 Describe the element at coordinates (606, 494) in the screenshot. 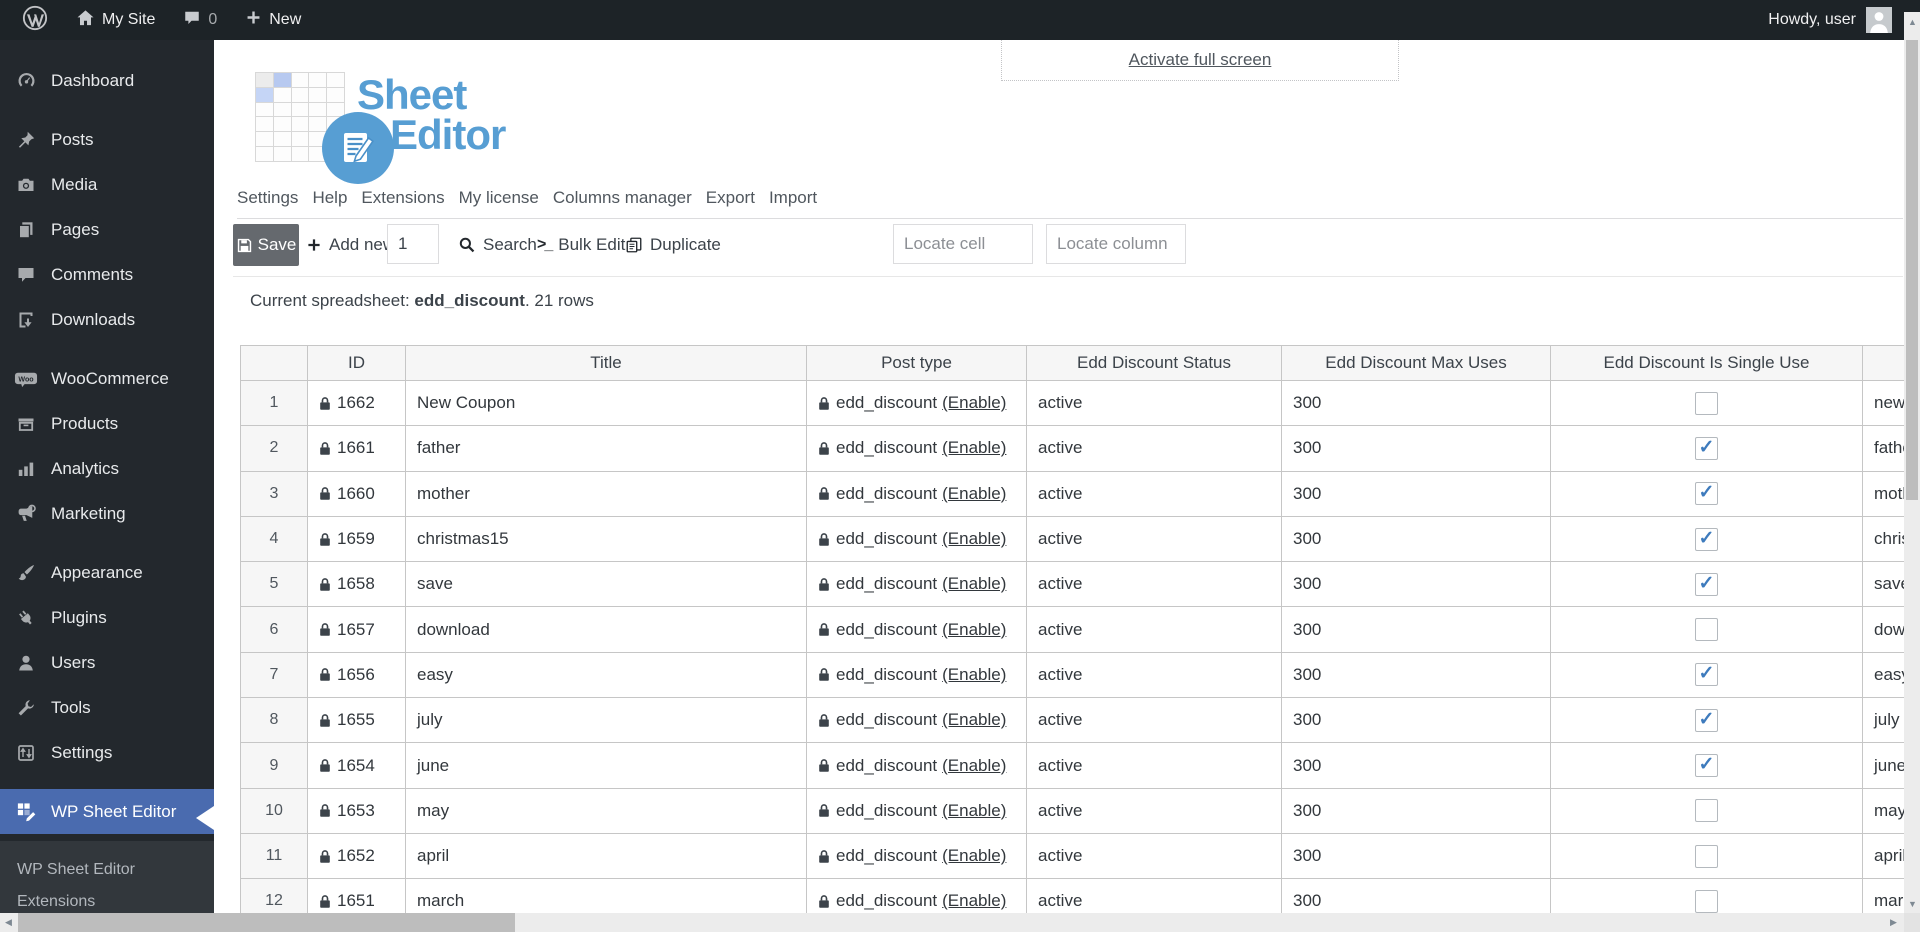

I see `cell-title: mother` at that location.